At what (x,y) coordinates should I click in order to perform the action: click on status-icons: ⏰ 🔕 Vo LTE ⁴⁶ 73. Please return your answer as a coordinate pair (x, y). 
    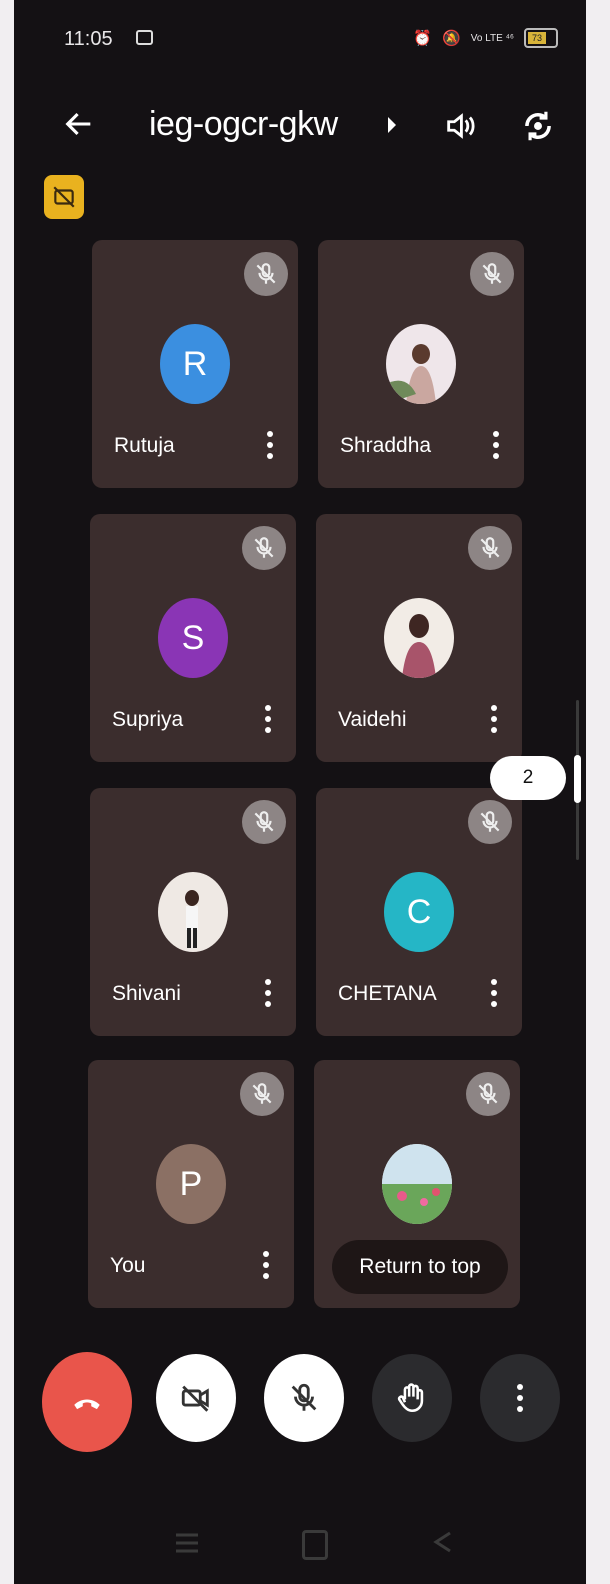
    Looking at the image, I should click on (485, 38).